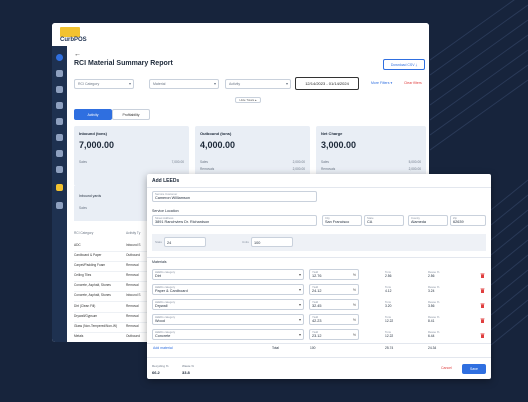 The image size is (528, 402). Describe the element at coordinates (59, 169) in the screenshot. I see `sidebar-truck-icon` at that location.